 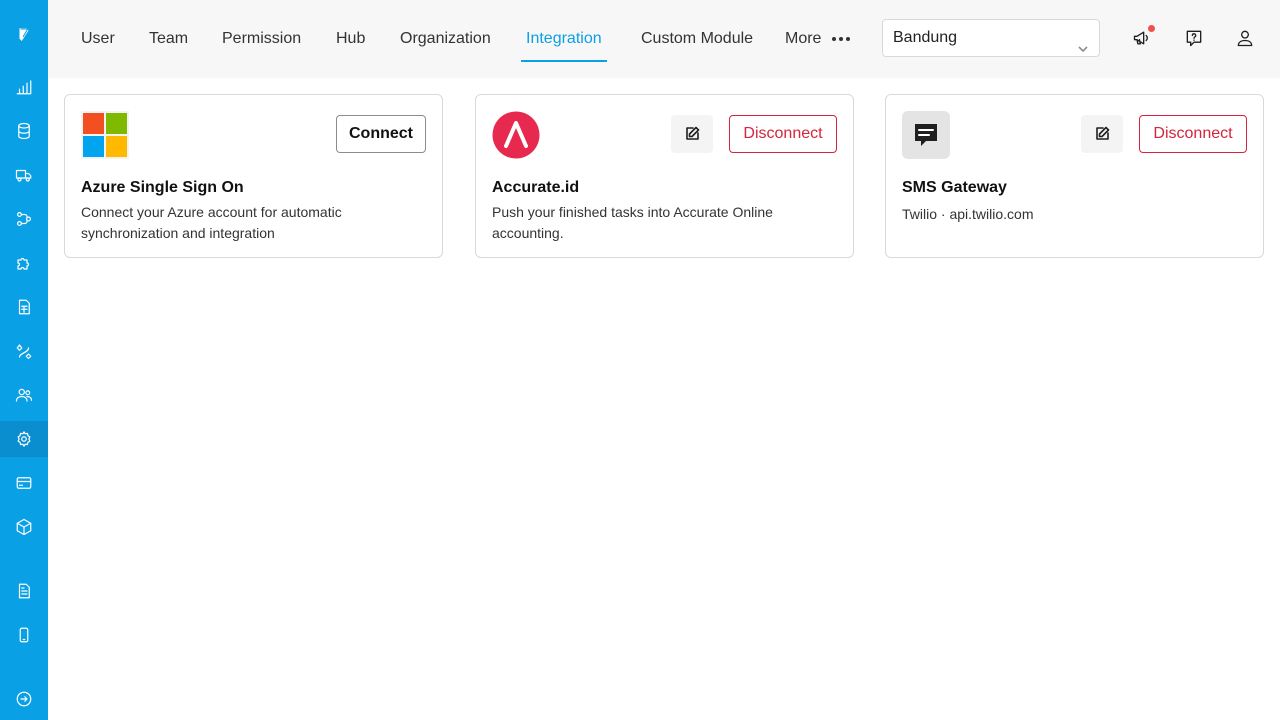 What do you see at coordinates (261, 42) in the screenshot?
I see `tab-permission: Permission` at bounding box center [261, 42].